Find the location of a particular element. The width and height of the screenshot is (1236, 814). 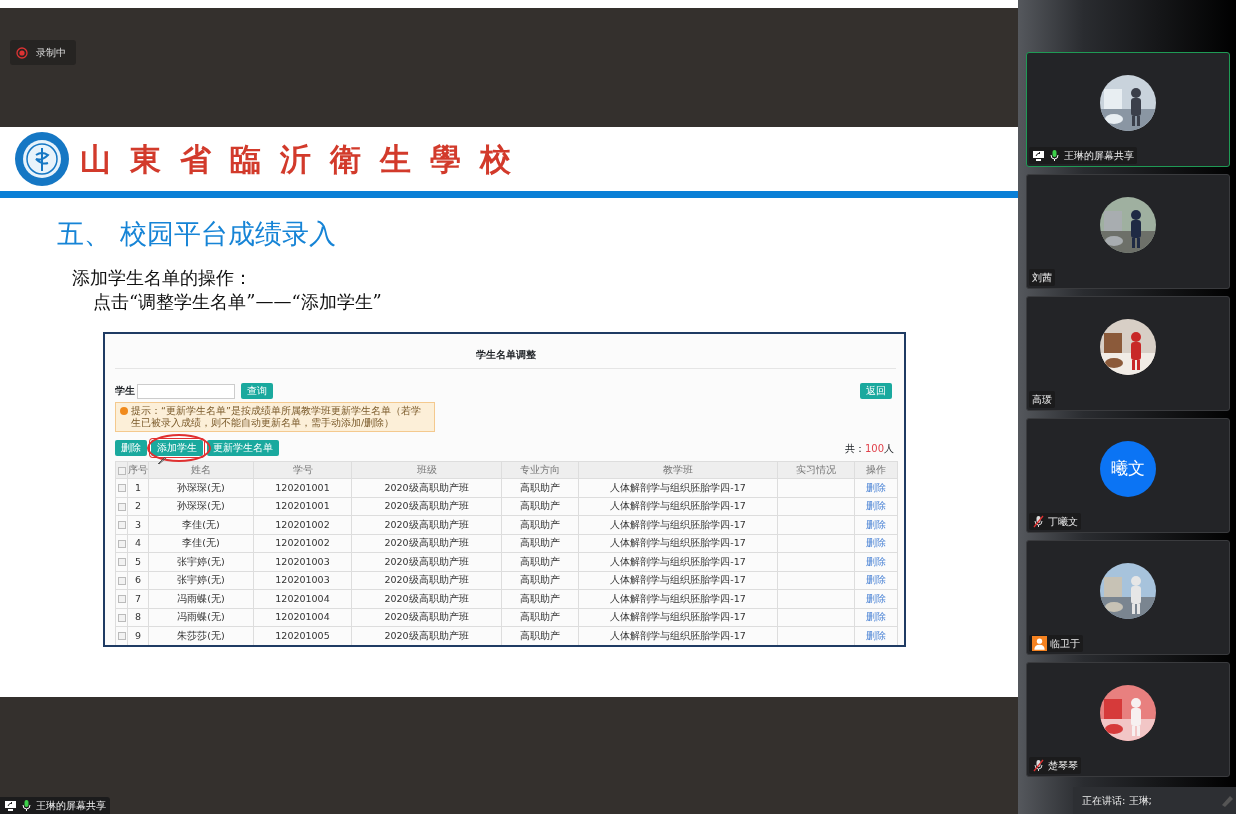

column-header: 教学班 is located at coordinates (678, 470).